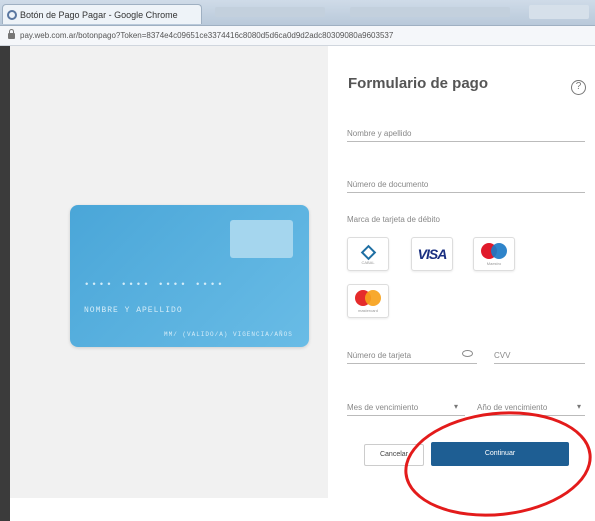 The image size is (595, 521). I want to click on brand-option-visa: VISA, so click(432, 254).